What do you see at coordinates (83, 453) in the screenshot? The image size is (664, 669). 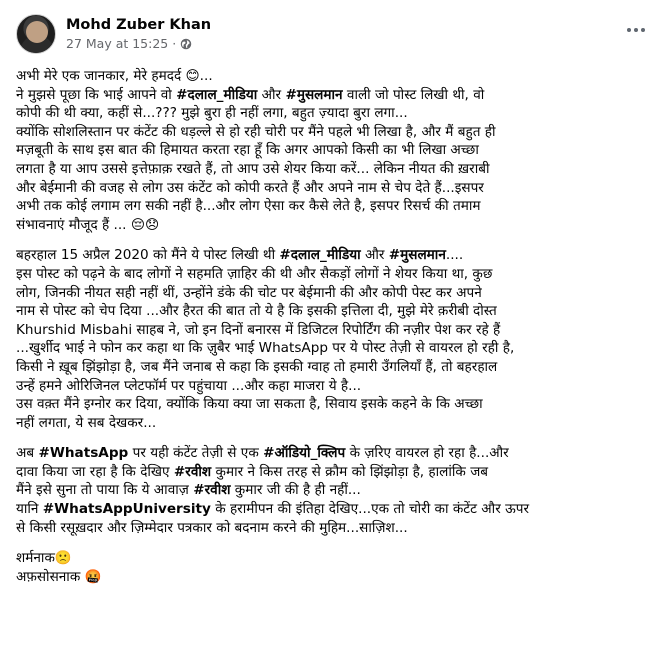 I see `hashtag-link: #WhatsApp` at bounding box center [83, 453].